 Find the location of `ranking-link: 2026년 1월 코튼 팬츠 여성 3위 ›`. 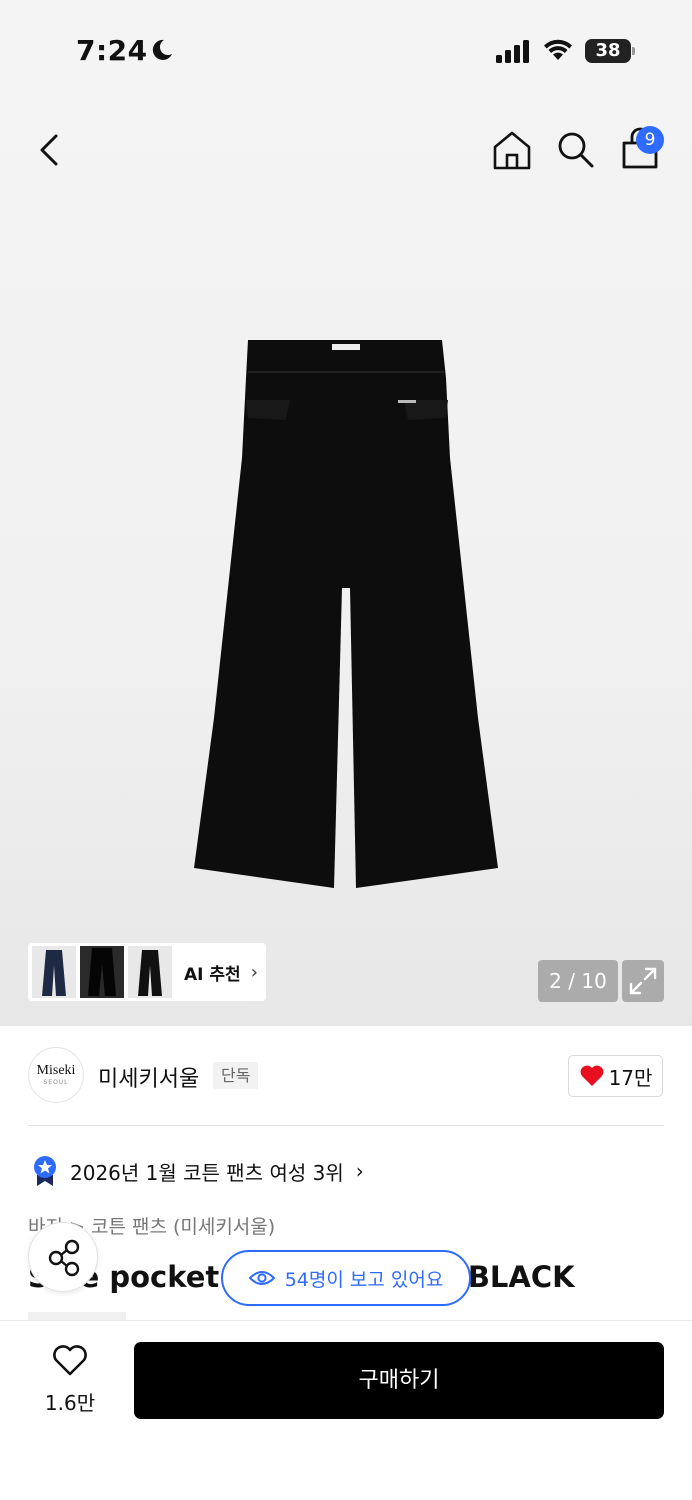

ranking-link: 2026년 1월 코튼 팬츠 여성 3위 › is located at coordinates (198, 1171).